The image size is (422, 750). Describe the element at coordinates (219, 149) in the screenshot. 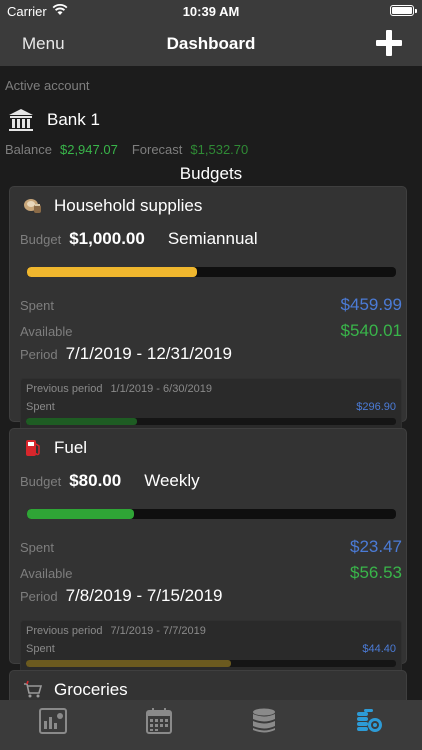

I see `forecast-value: $1,532.70` at that location.